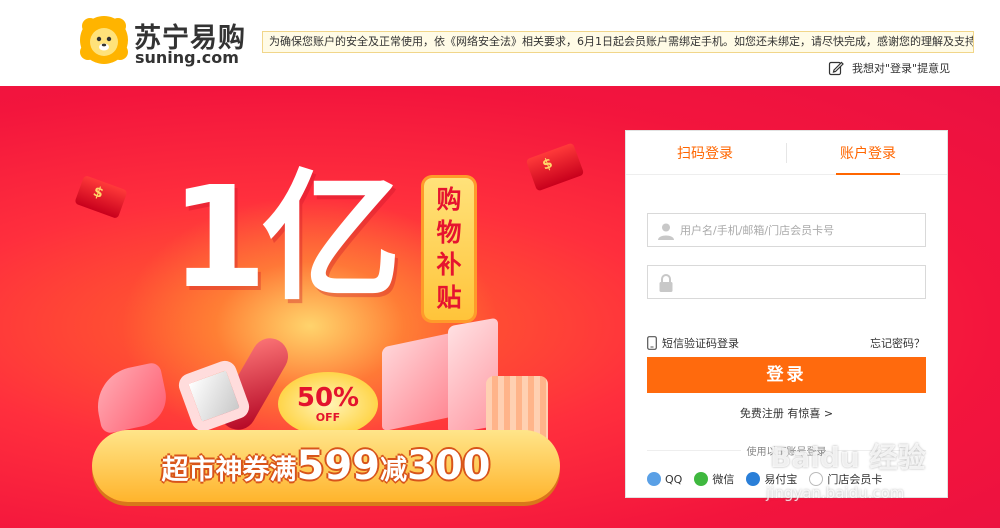 This screenshot has height=528, width=1000. Describe the element at coordinates (168, 42) in the screenshot. I see `suning-logo: 苏宁易购 suning.com` at that location.